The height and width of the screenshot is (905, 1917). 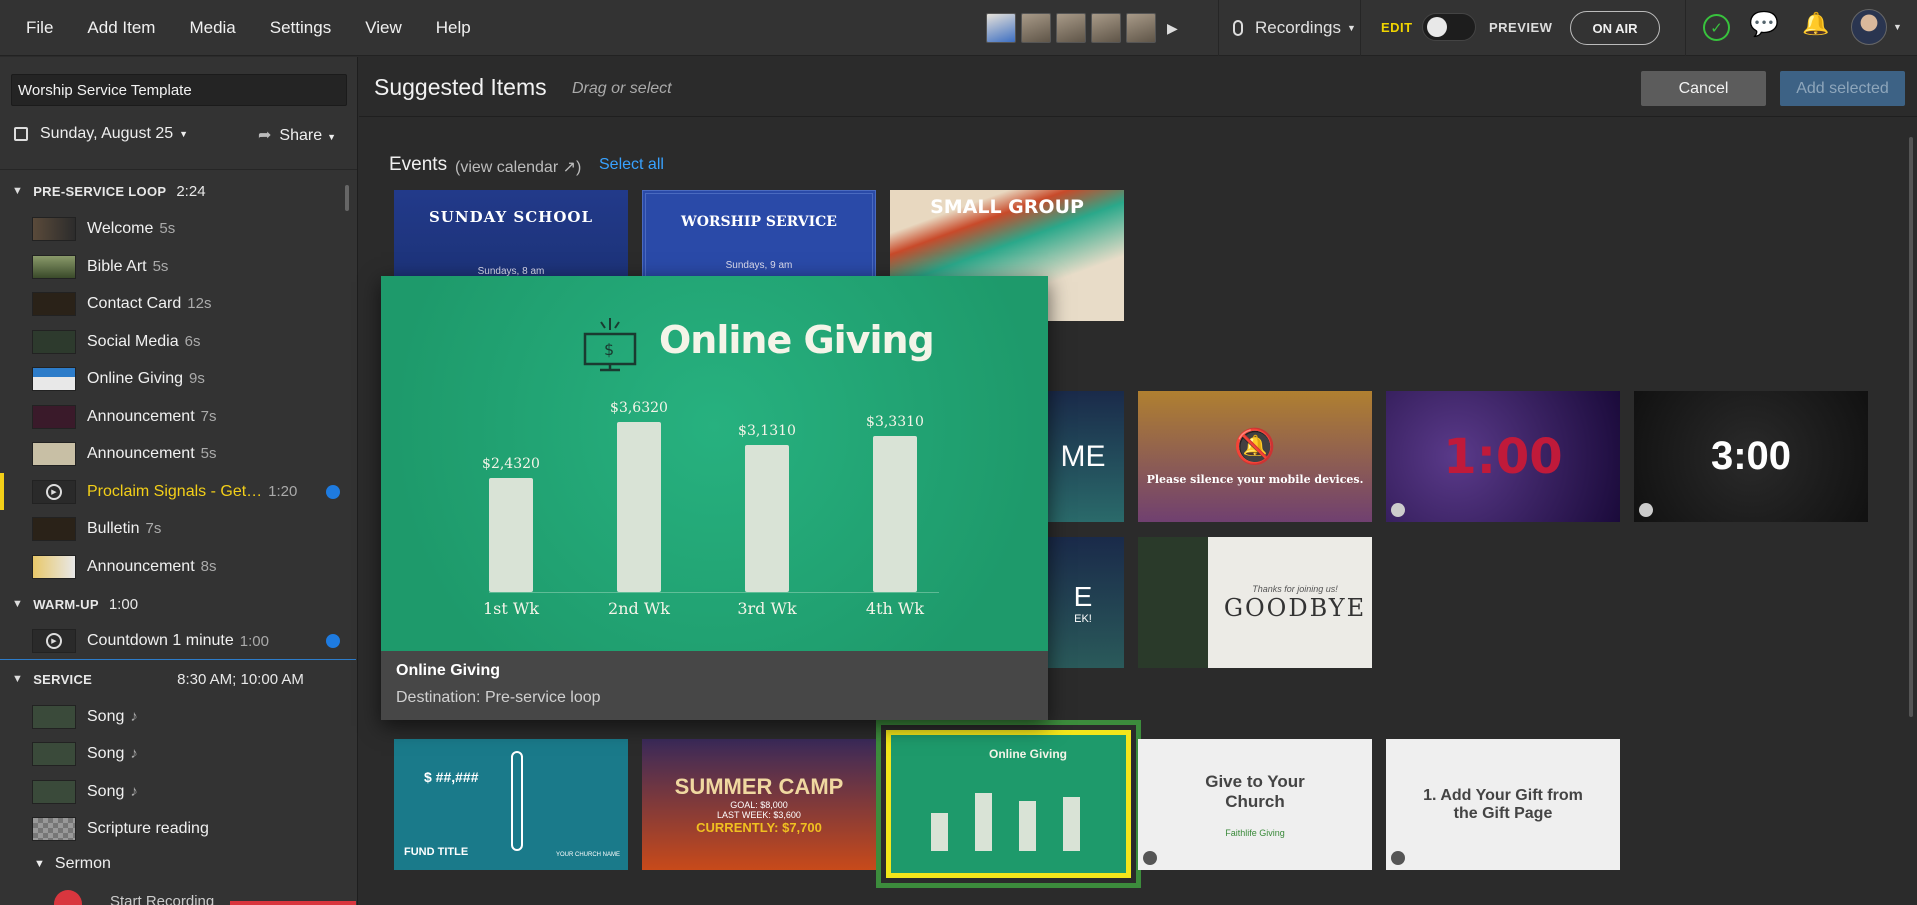 What do you see at coordinates (1287, 28) in the screenshot?
I see `recordings-dropdown: Recordings ▼` at bounding box center [1287, 28].